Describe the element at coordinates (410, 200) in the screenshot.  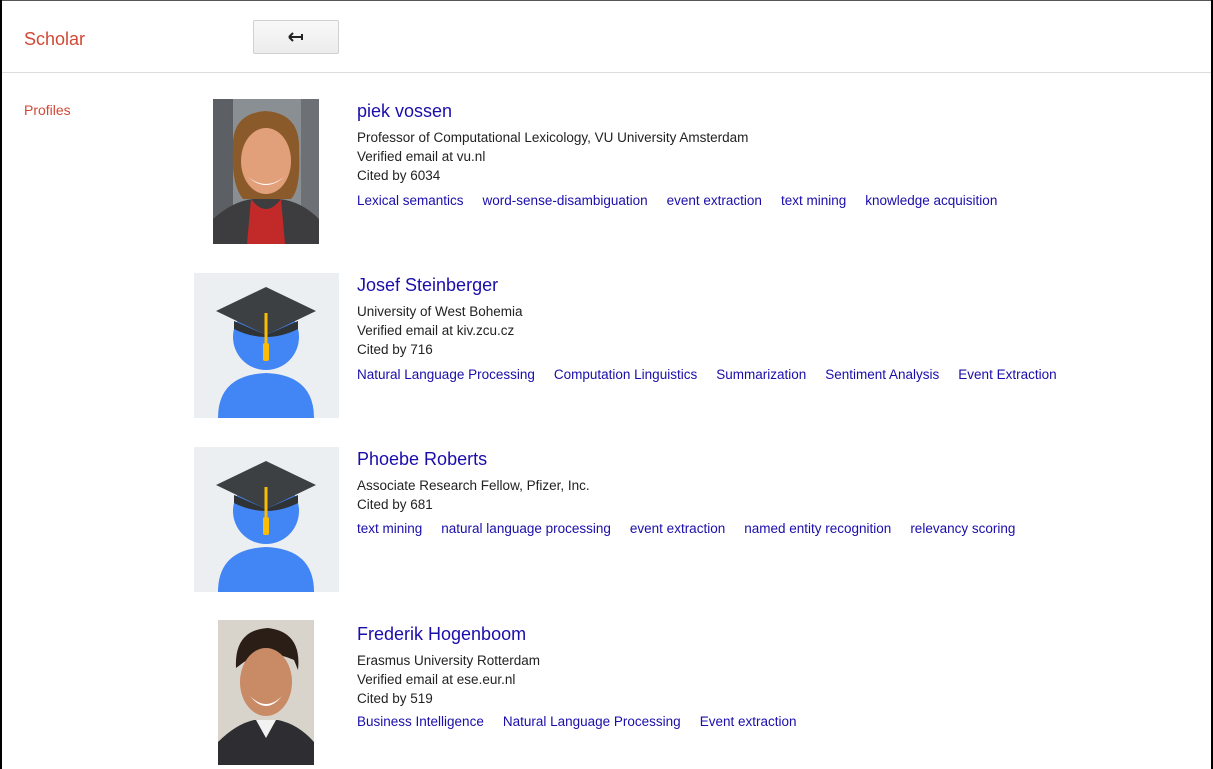
I see `interest-link: Lexical semantics` at that location.